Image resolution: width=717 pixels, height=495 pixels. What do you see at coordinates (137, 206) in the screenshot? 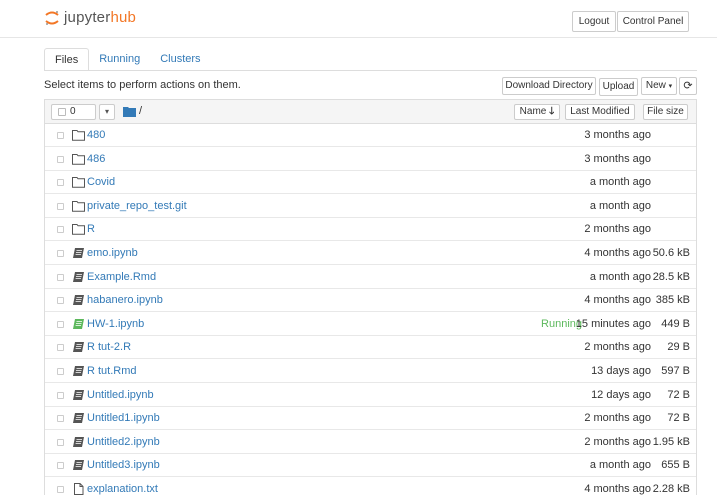
I see `file-name-link: private_repo_test.git` at bounding box center [137, 206].